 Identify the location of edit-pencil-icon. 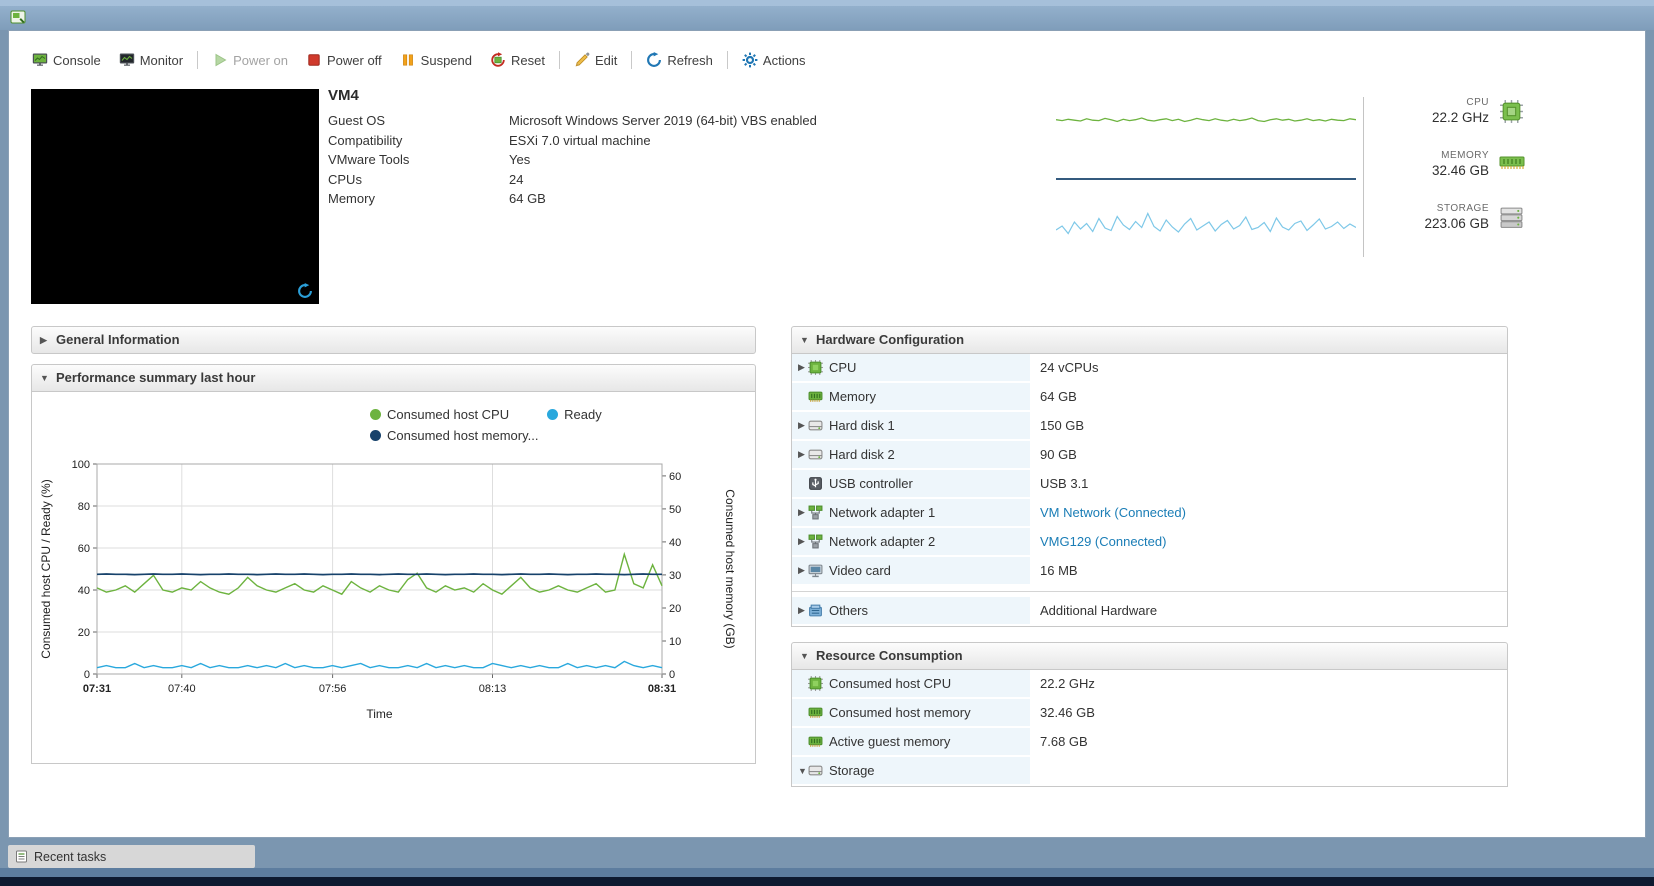
(582, 60).